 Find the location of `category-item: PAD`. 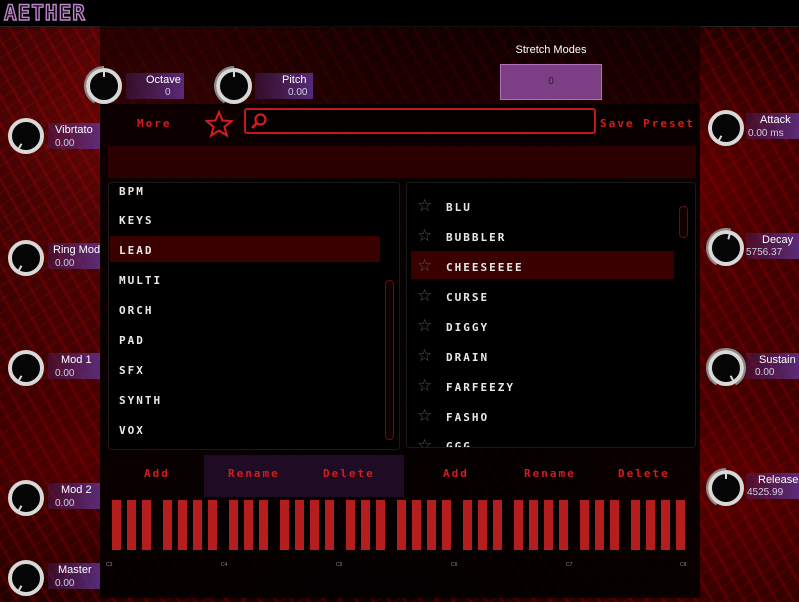

category-item: PAD is located at coordinates (132, 340).